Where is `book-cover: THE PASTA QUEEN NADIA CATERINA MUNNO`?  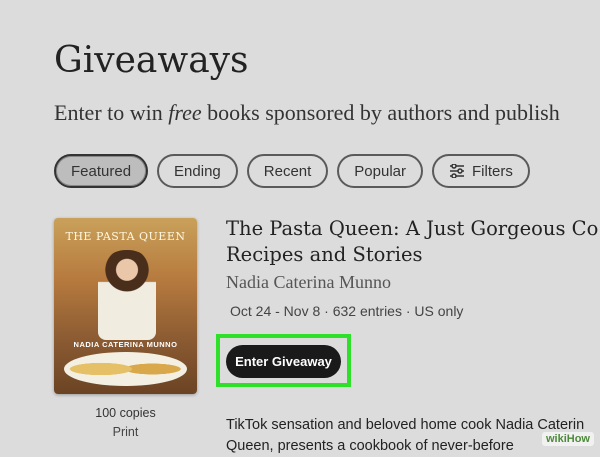
book-cover: THE PASTA QUEEN NADIA CATERINA MUNNO is located at coordinates (125, 306).